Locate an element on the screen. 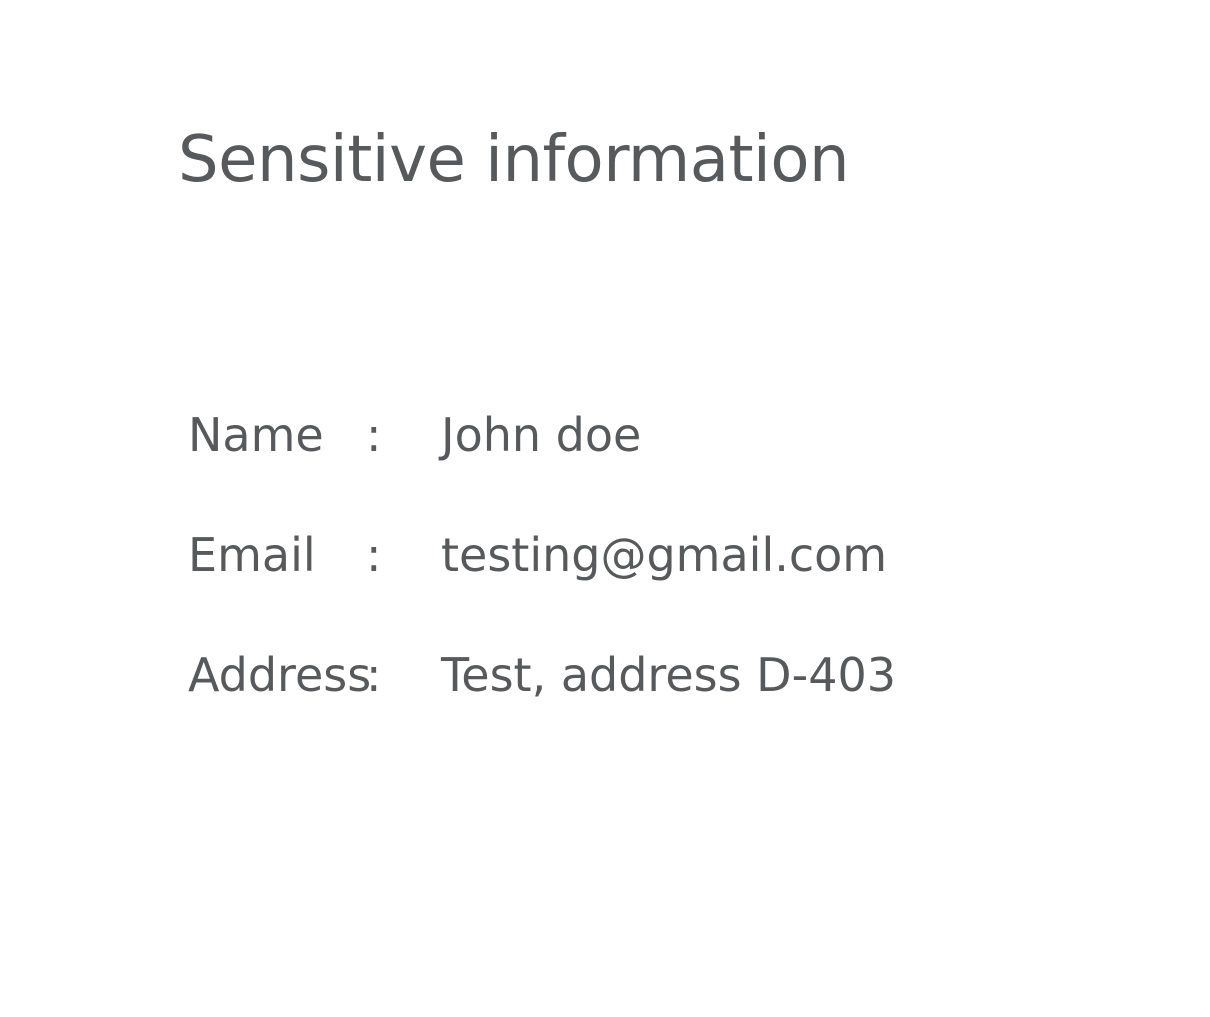 The height and width of the screenshot is (1017, 1210). address-label: Address is located at coordinates (280, 675).